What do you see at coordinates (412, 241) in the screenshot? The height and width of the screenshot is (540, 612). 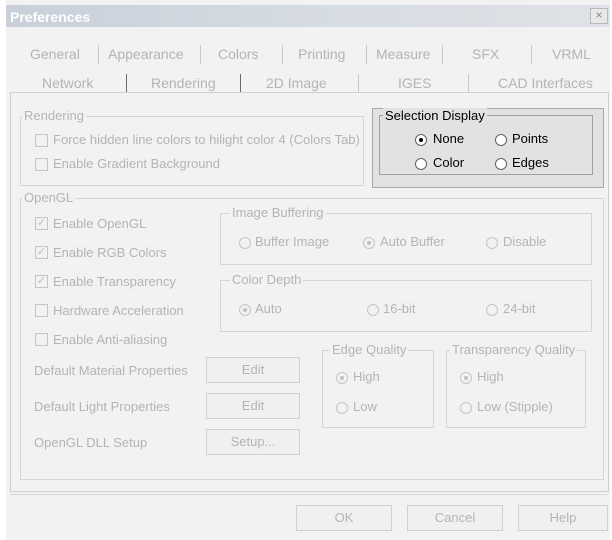 I see `auto-buffer-label: Auto Buffer` at bounding box center [412, 241].